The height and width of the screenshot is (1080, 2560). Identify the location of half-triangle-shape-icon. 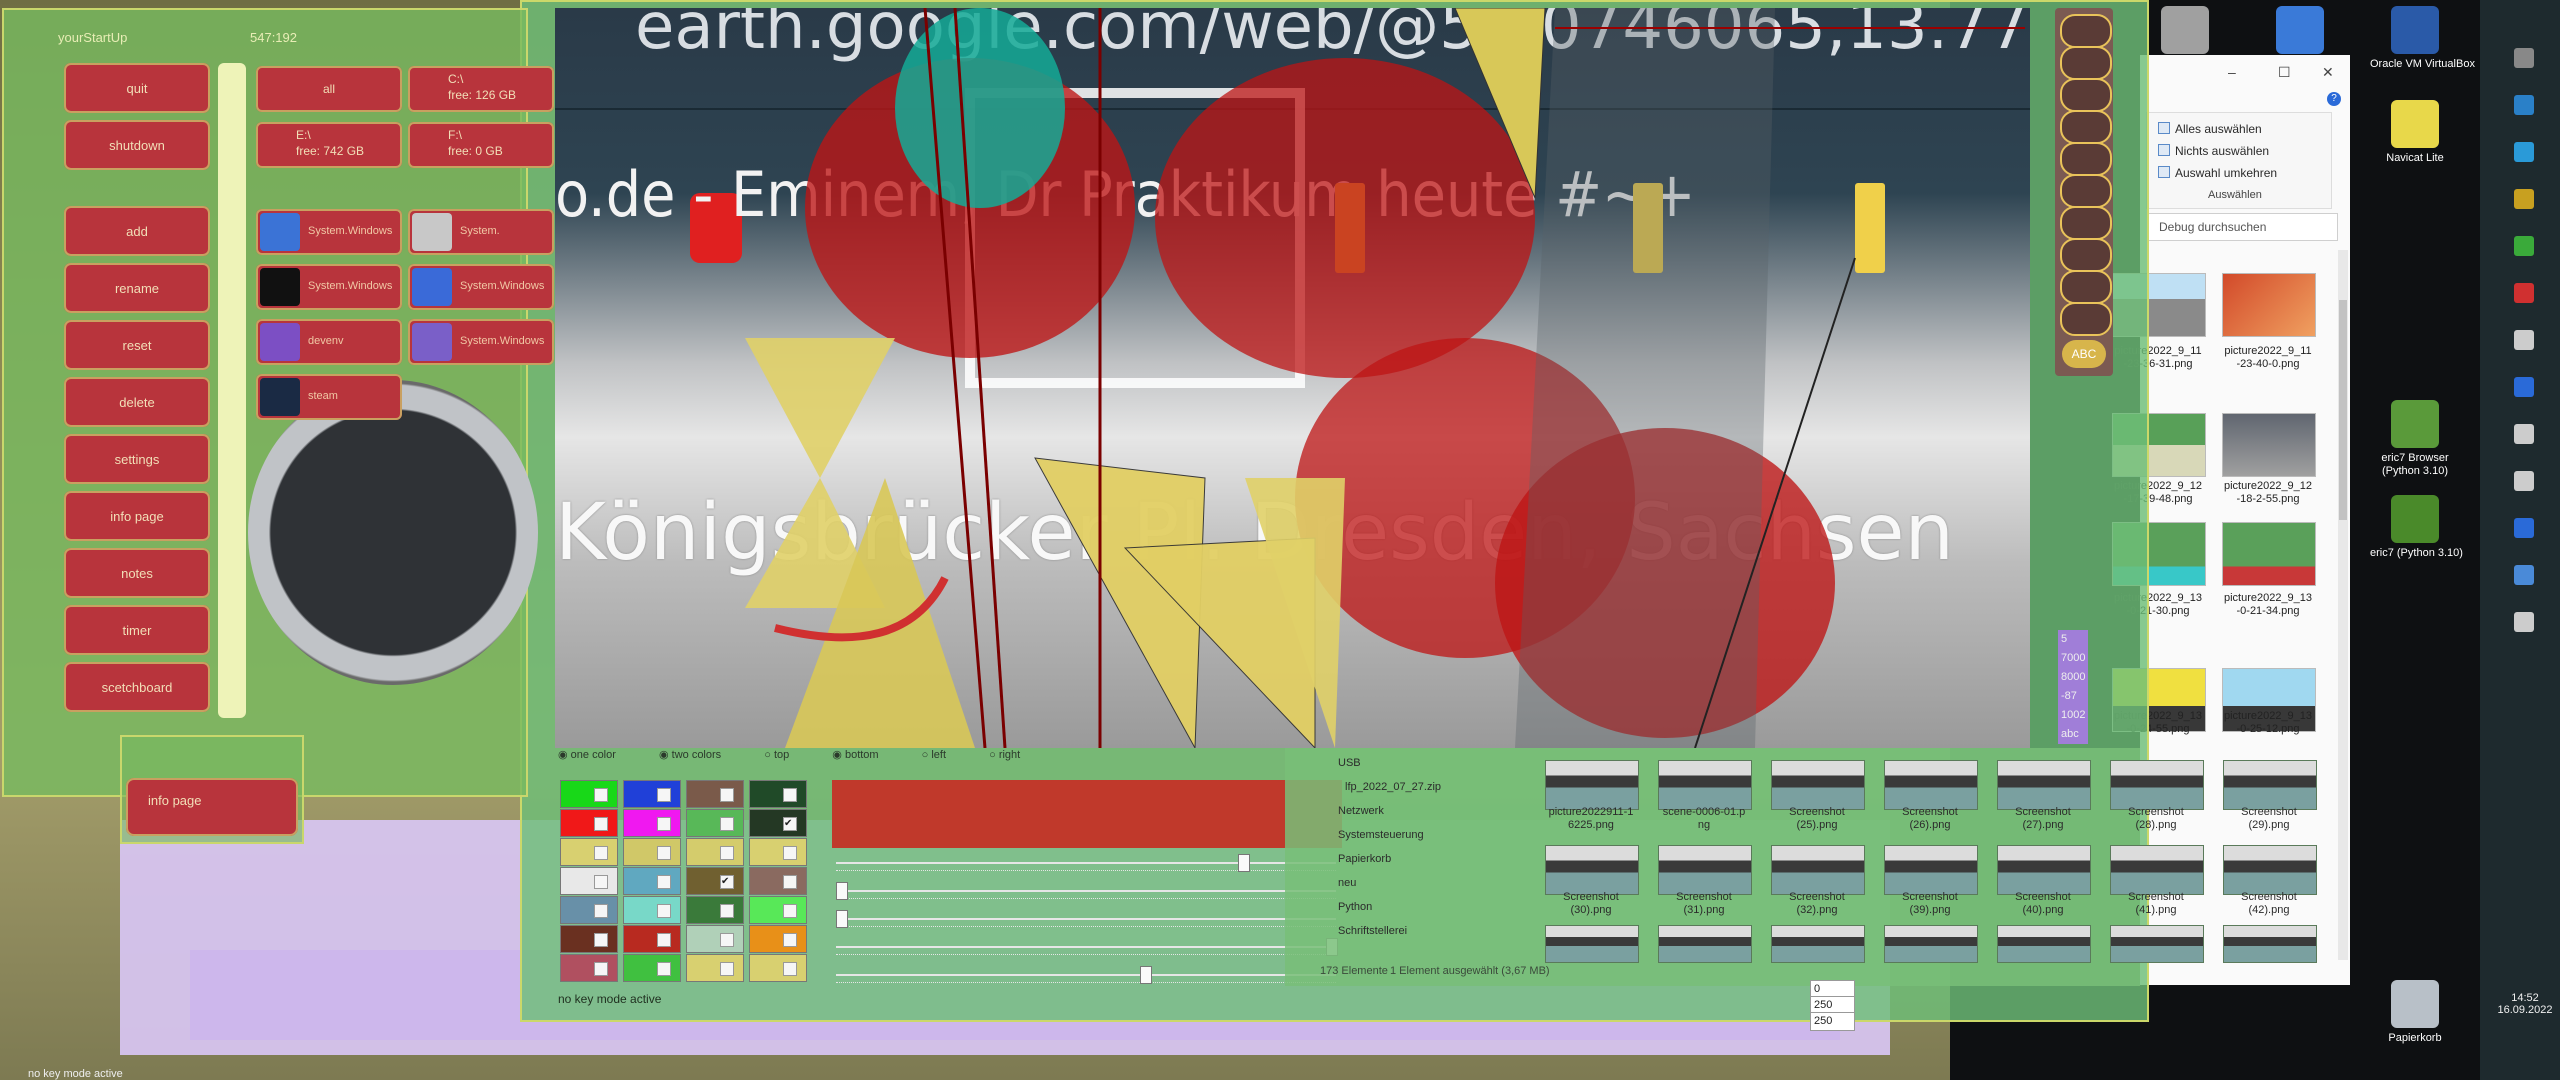
(2086, 319).